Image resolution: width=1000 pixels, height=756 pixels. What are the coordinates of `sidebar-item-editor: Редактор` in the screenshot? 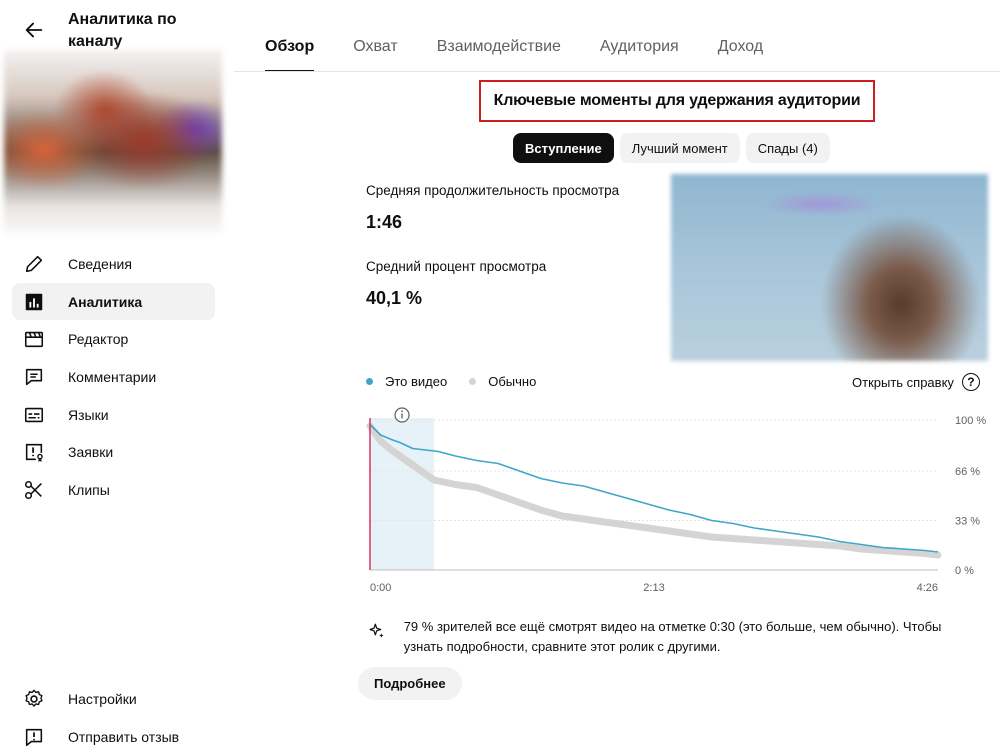 It's located at (113, 339).